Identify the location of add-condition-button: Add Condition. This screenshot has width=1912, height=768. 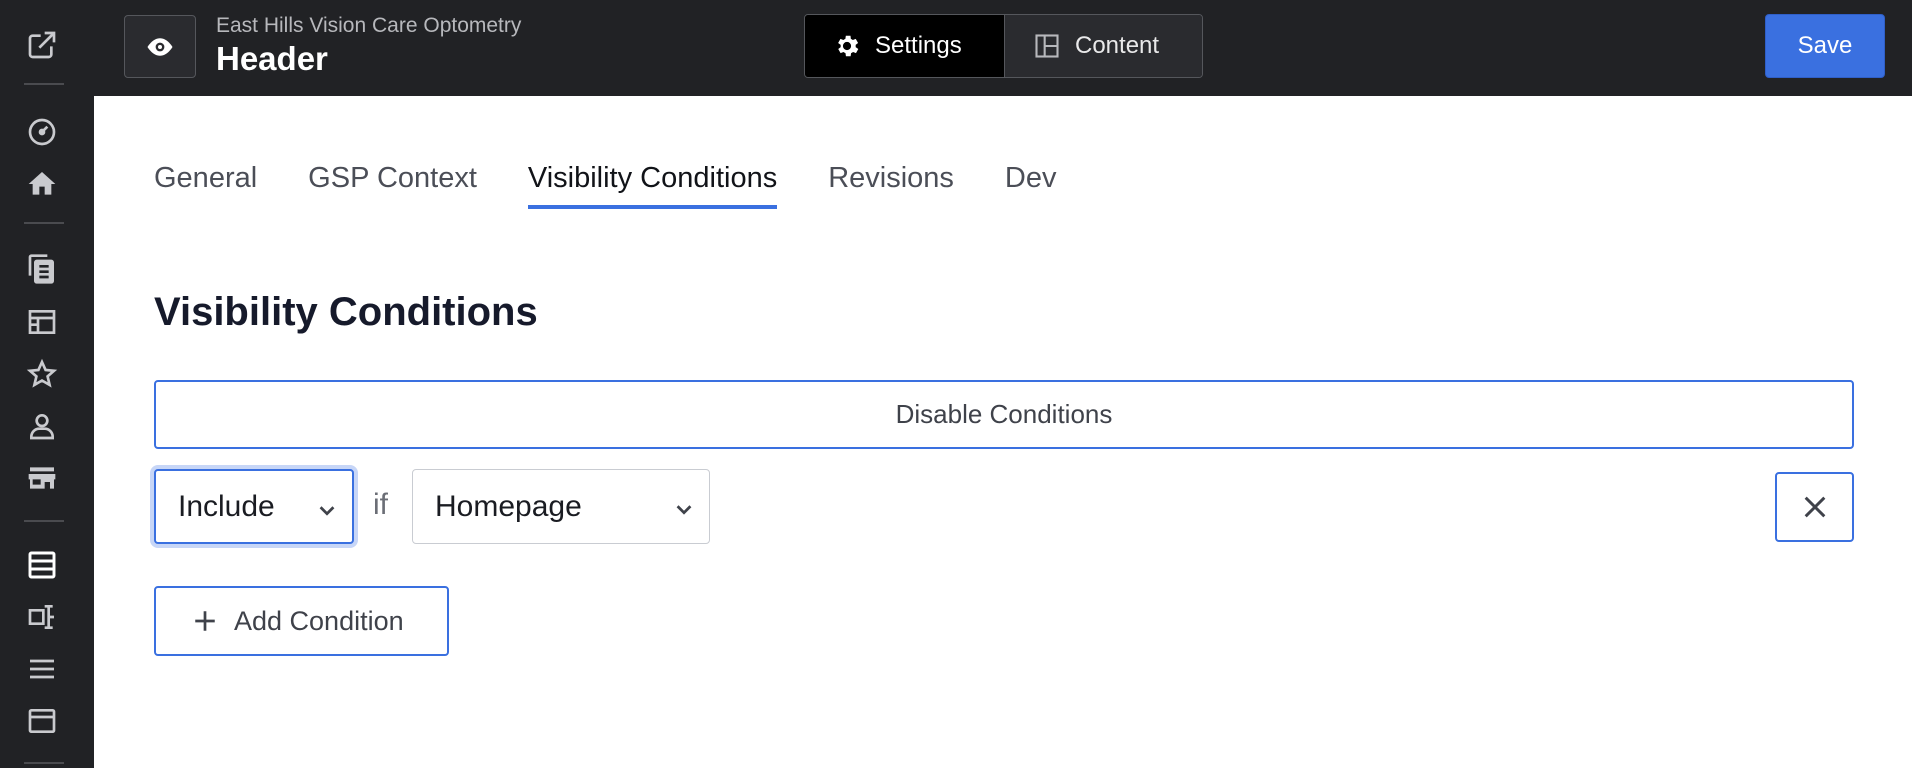
(301, 621).